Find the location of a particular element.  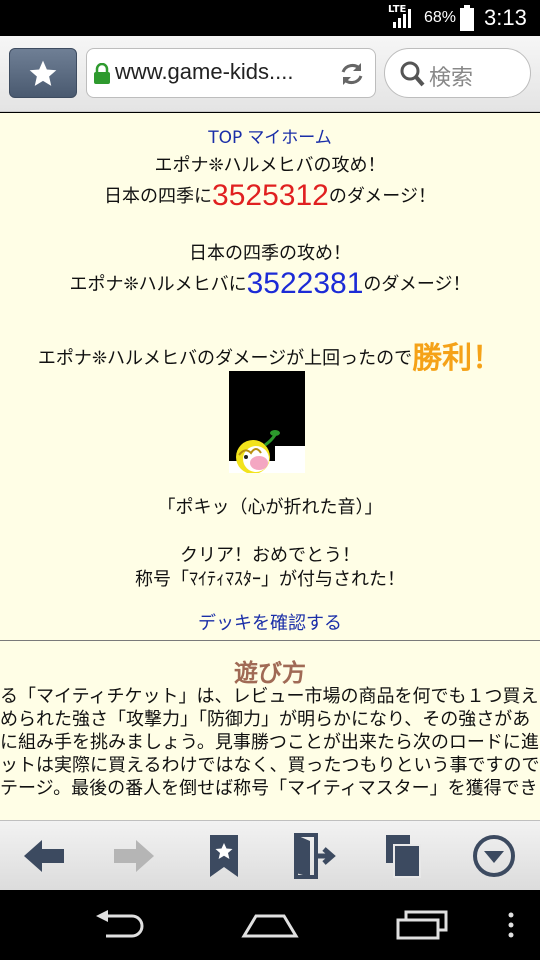

section-divider is located at coordinates (270, 640).